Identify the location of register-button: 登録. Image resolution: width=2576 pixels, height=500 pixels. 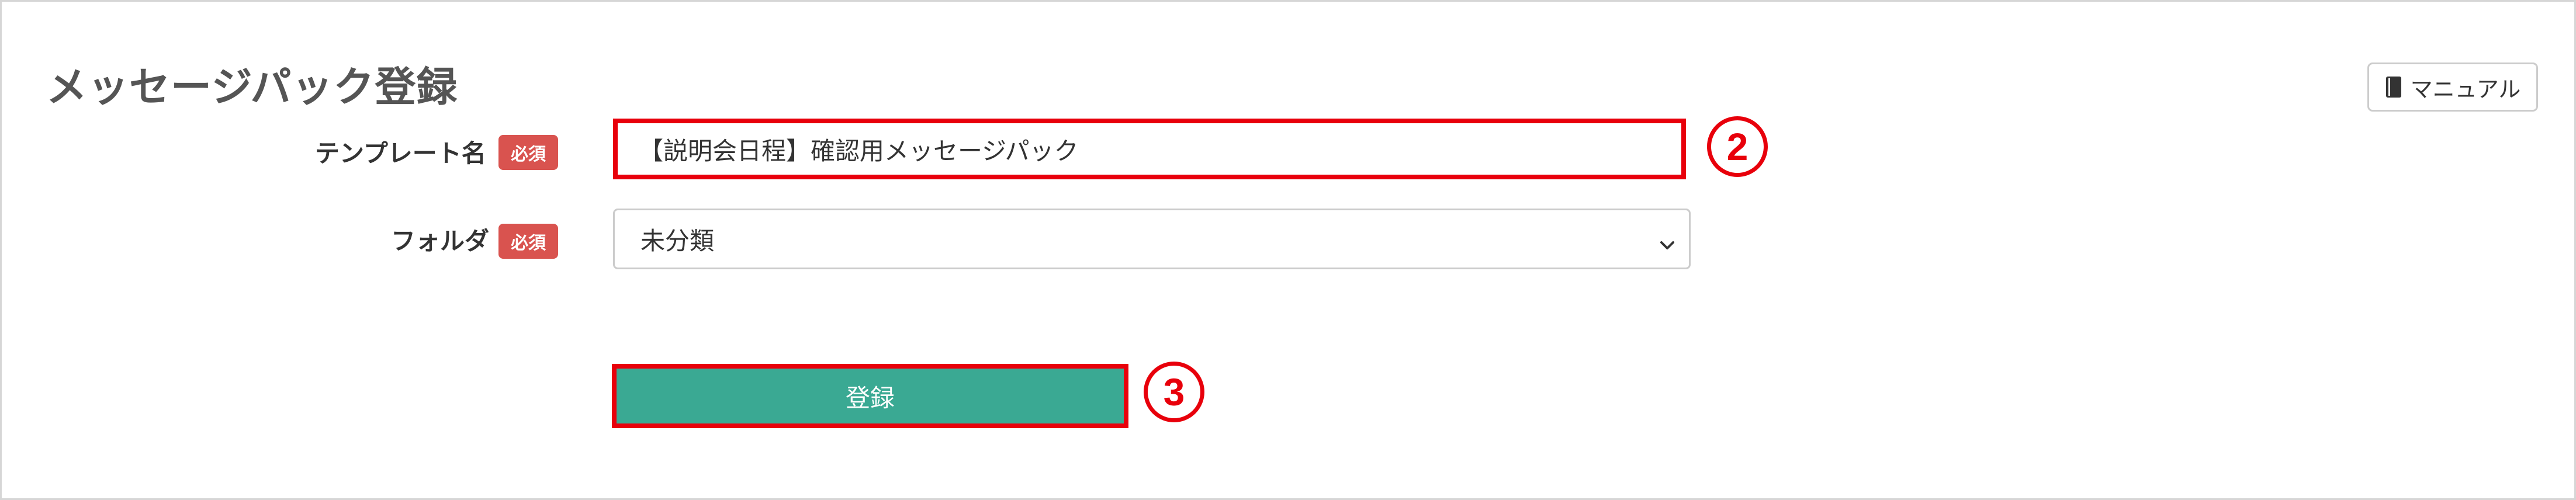
(870, 396).